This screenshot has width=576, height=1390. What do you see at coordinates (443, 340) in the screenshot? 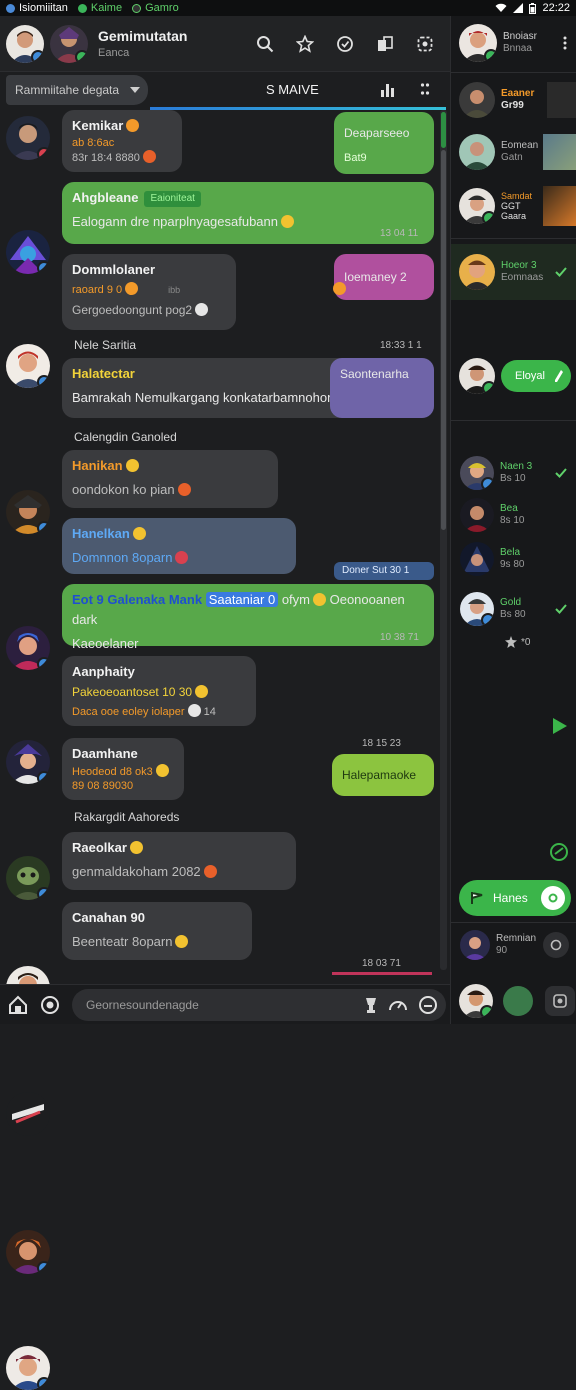
I see `scrollbar-thumb` at bounding box center [443, 340].